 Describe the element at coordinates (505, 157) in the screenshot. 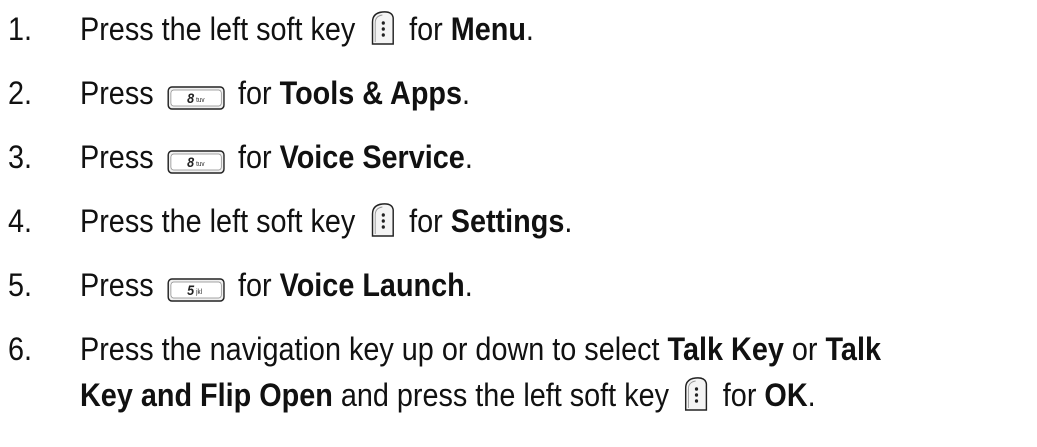

I see `step-text: Press 8 tuv for Voice Service.` at that location.